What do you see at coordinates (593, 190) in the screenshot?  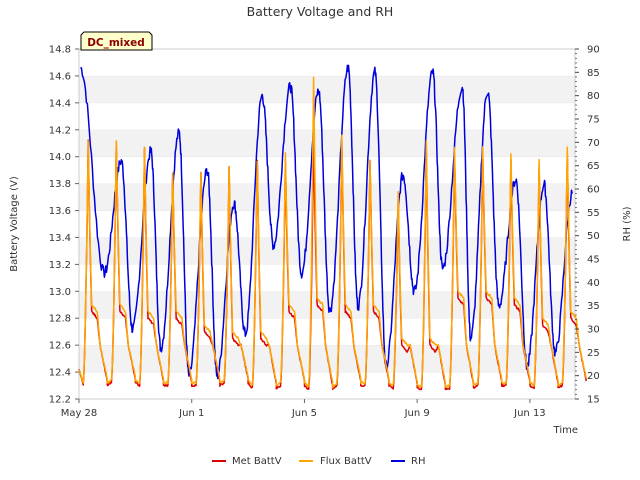 I see `y2-tick-label: 60` at bounding box center [593, 190].